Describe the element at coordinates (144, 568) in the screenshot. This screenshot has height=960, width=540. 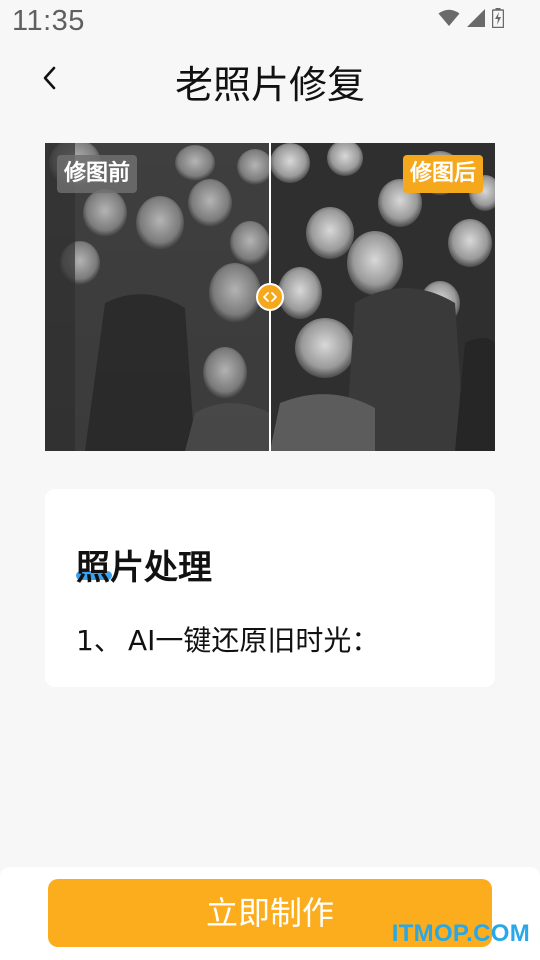
I see `card-title: 照片处理` at that location.